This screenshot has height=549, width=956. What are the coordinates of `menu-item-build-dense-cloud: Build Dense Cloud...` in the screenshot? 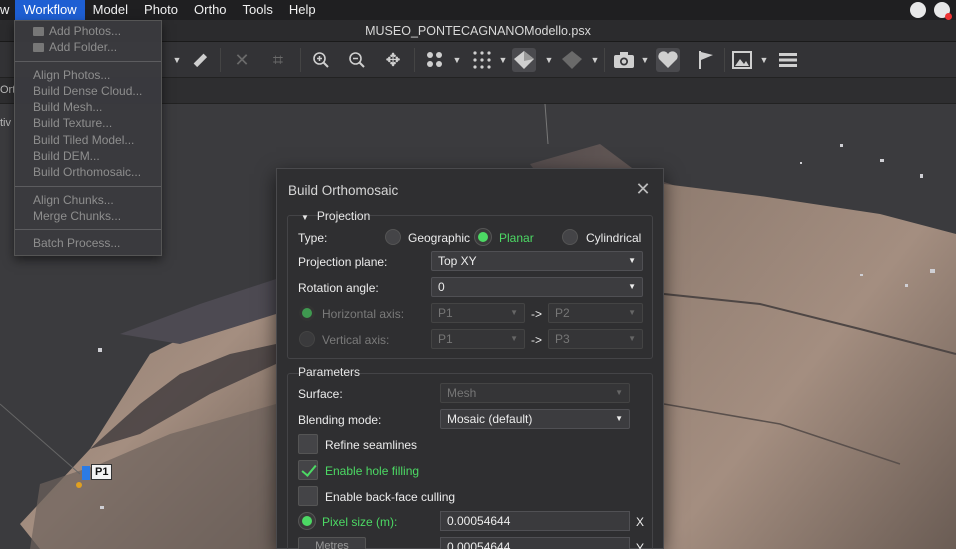 It's located at (88, 91).